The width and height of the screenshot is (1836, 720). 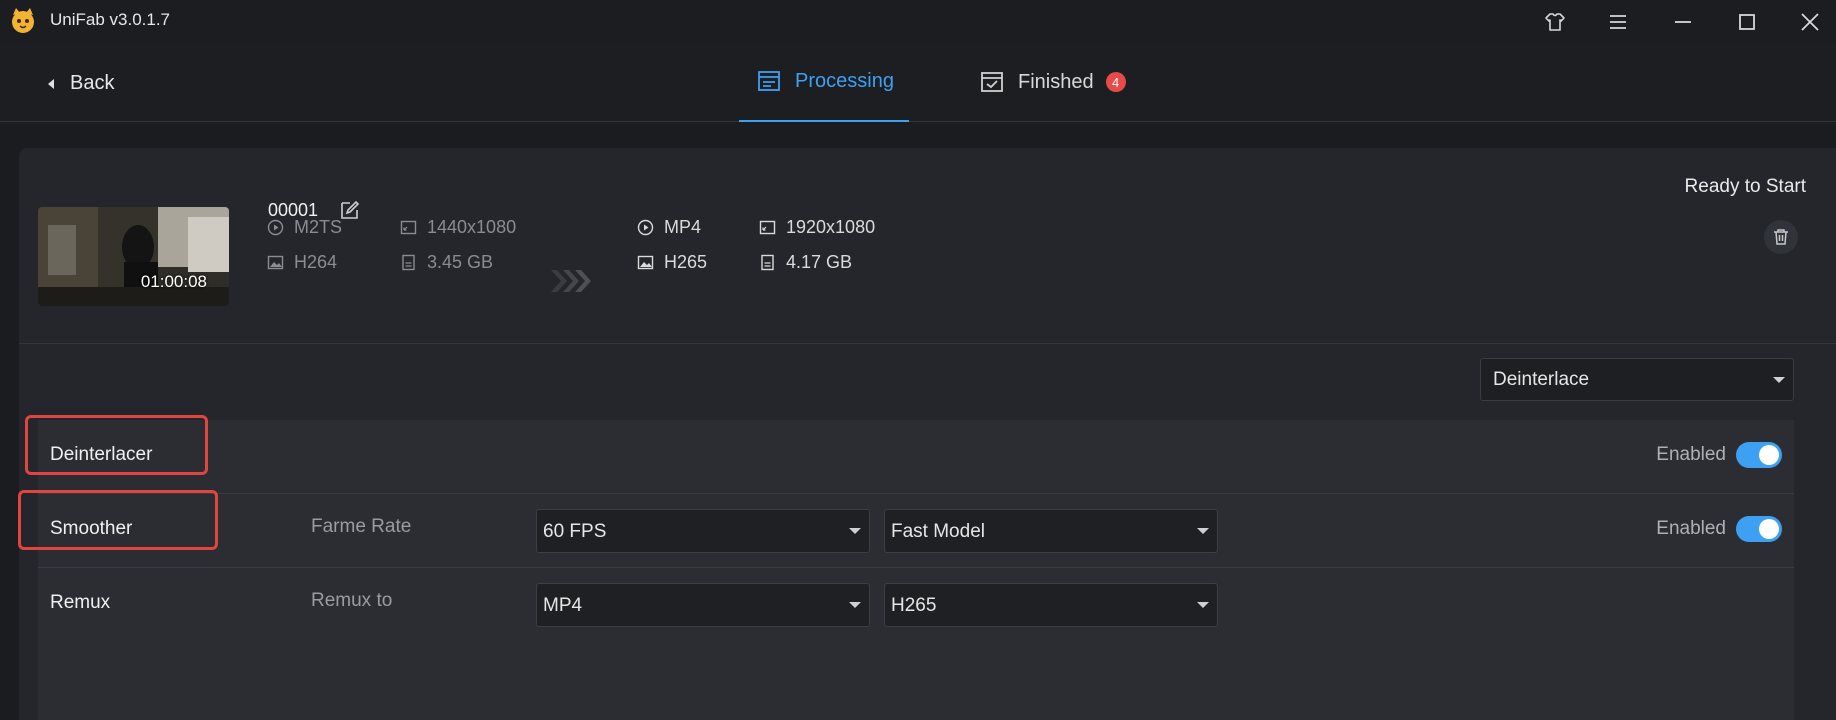 I want to click on unifab-logo-icon, so click(x=23, y=20).